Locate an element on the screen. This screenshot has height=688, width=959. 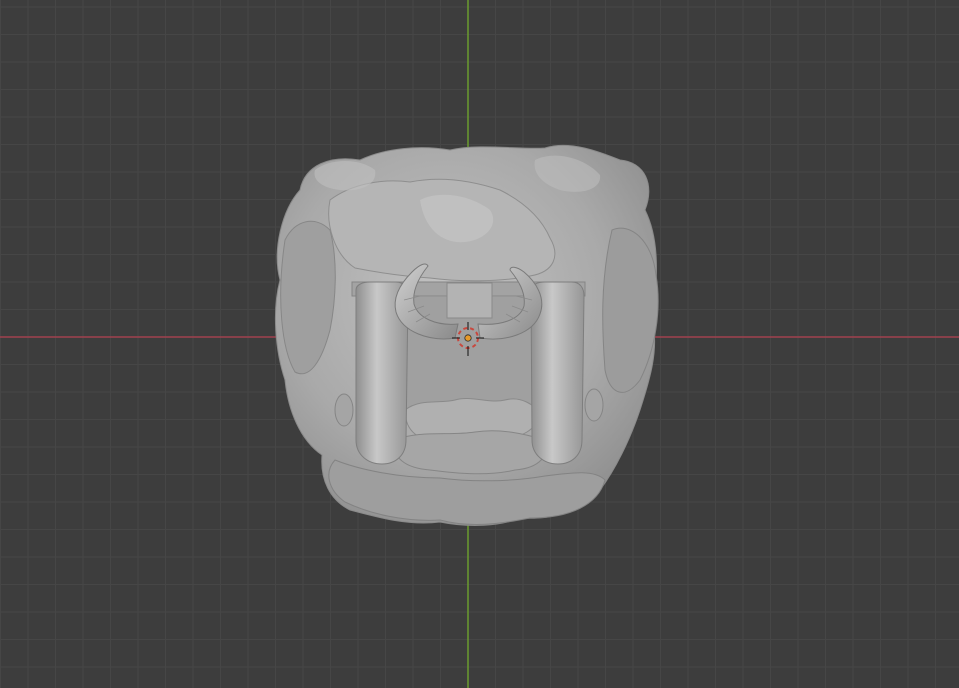
central-post is located at coordinates (469, 300).